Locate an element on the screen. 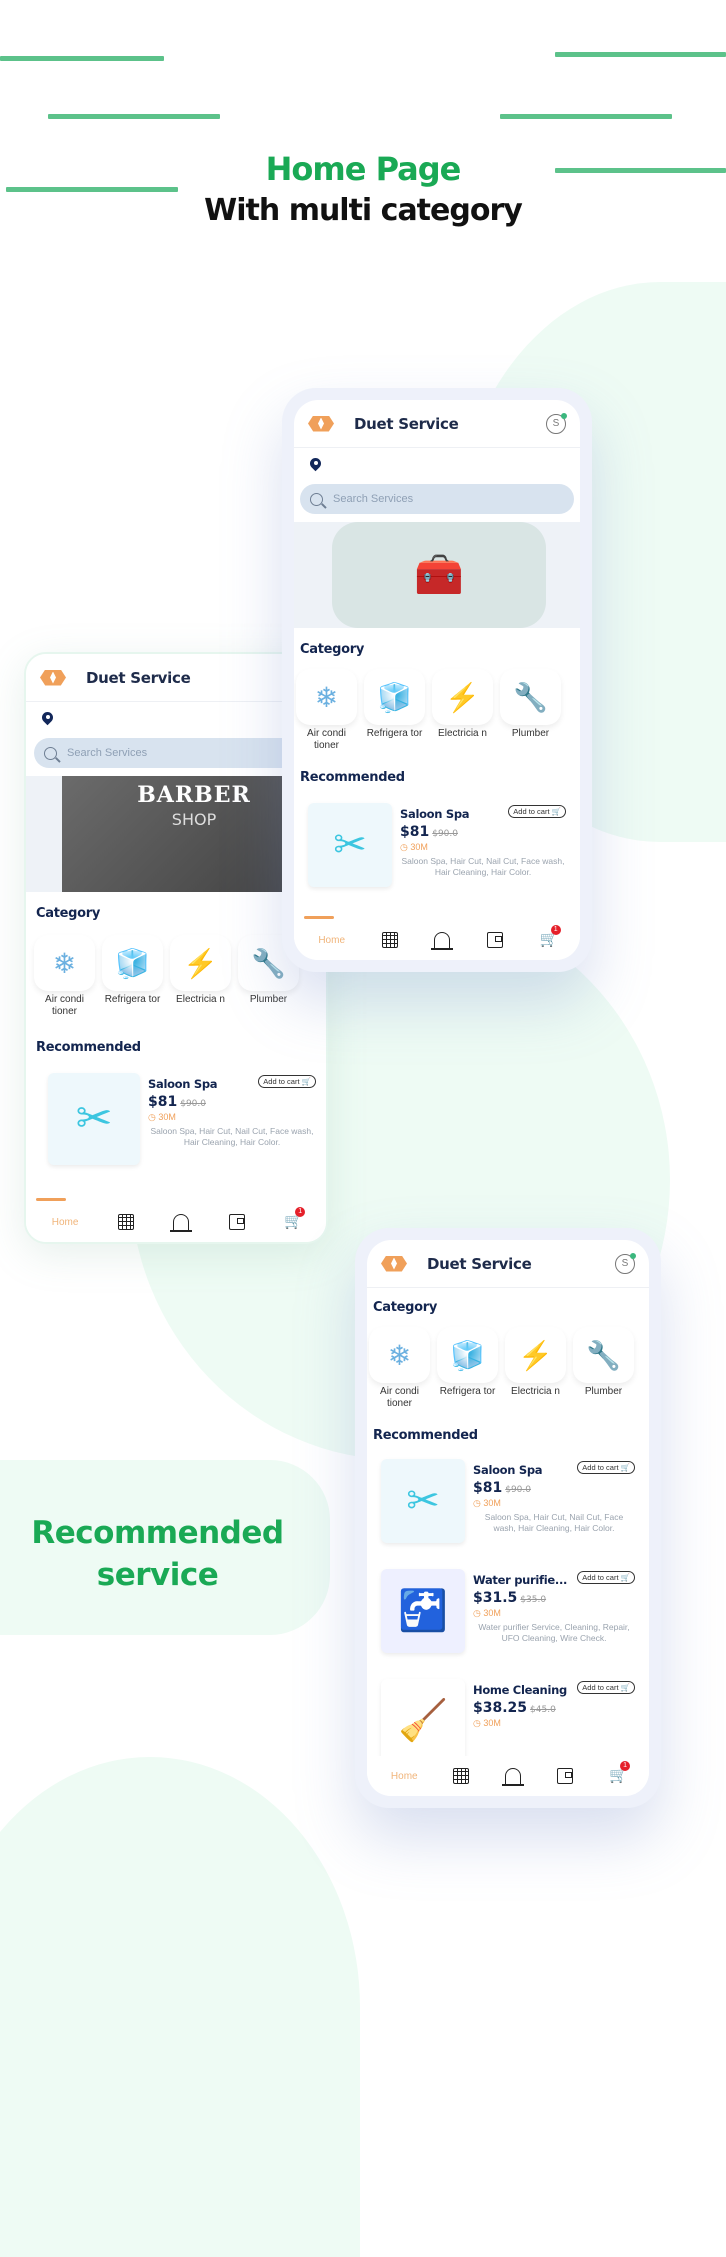 The height and width of the screenshot is (2257, 726). banner-carousel: 🧰 is located at coordinates (437, 575).